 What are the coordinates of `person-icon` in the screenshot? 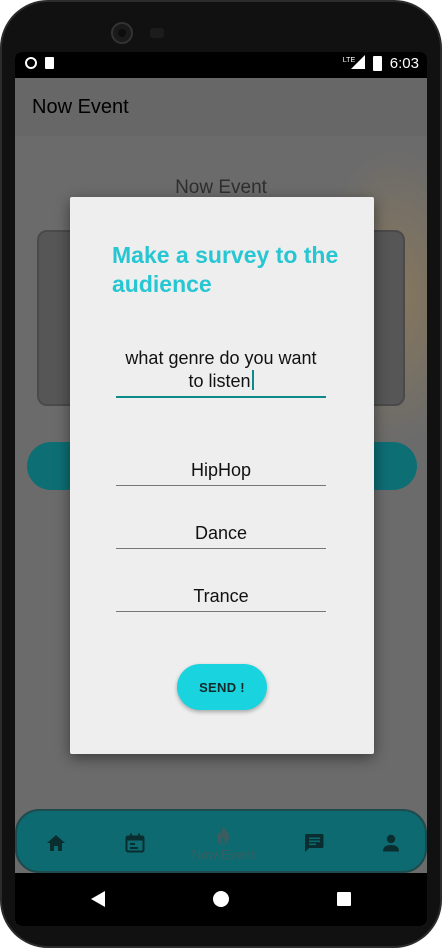 It's located at (391, 843).